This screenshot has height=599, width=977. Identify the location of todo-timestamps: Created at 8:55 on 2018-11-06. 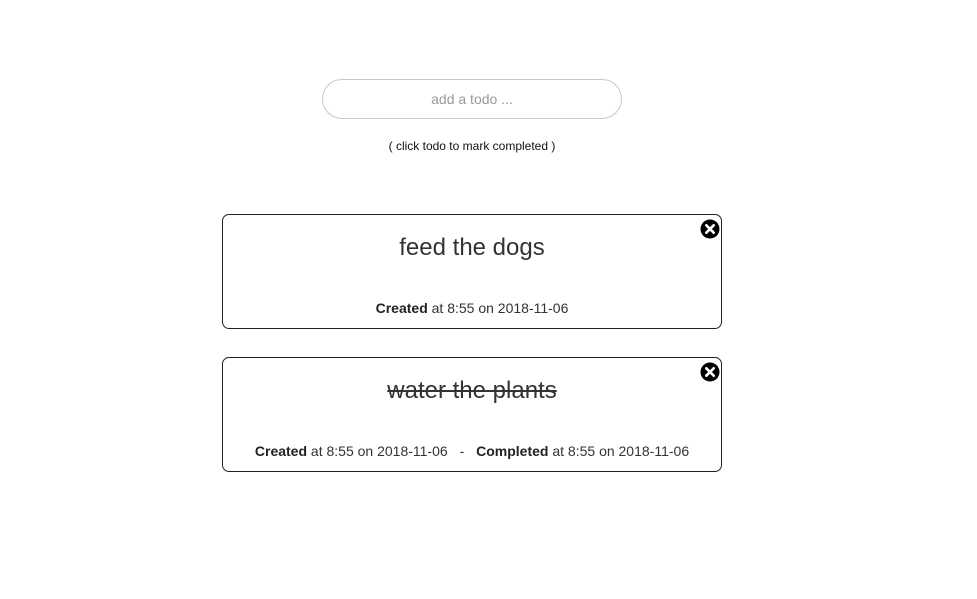
(472, 308).